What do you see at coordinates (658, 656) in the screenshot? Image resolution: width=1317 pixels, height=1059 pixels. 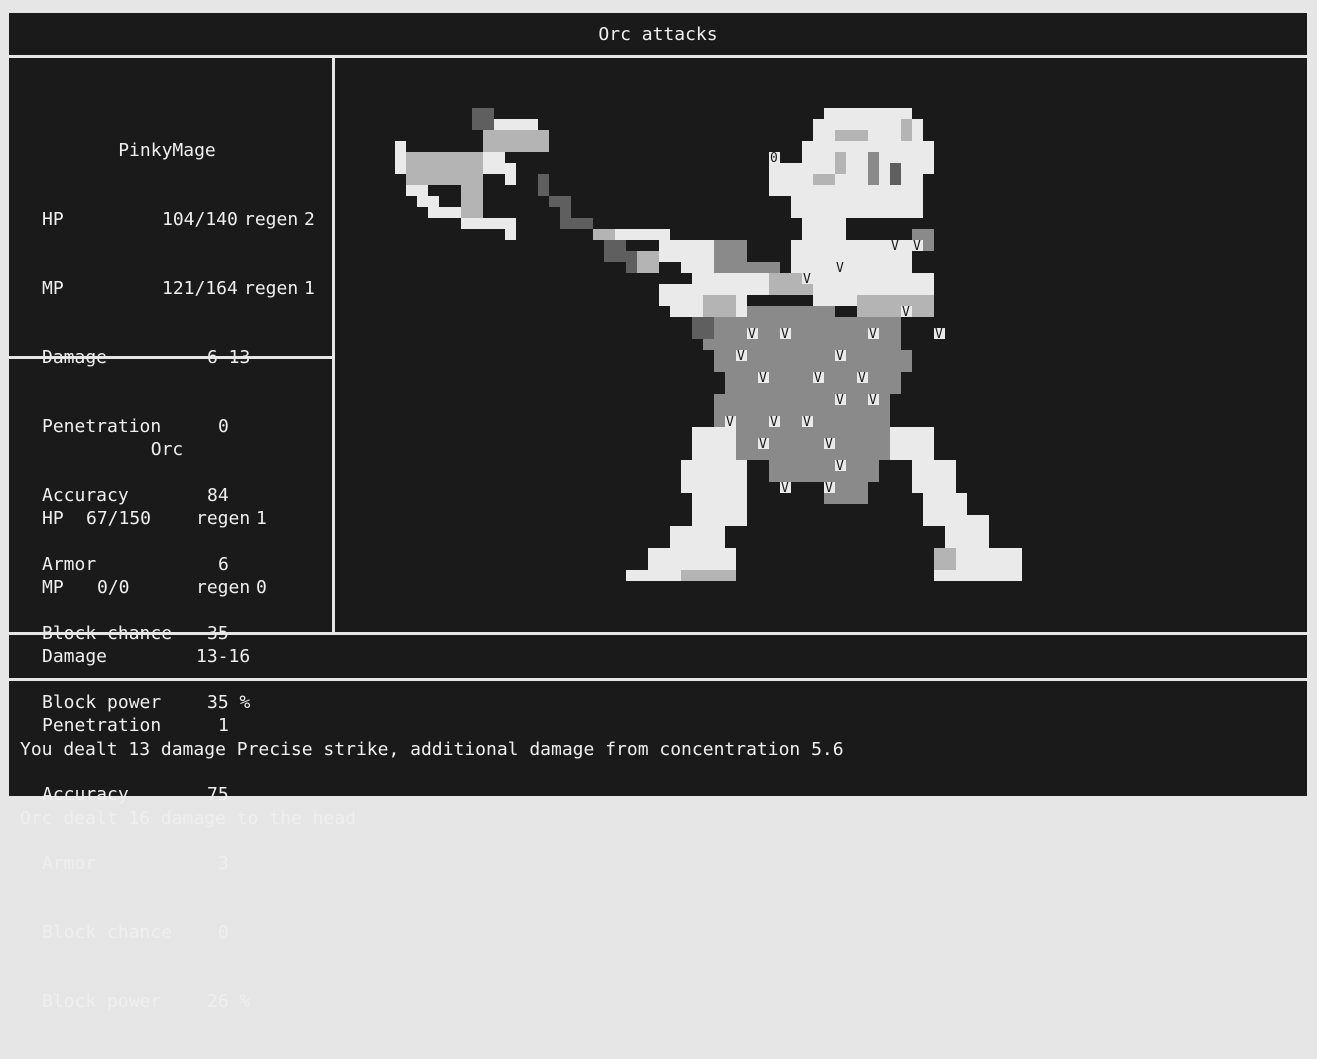 I see `action-bar` at bounding box center [658, 656].